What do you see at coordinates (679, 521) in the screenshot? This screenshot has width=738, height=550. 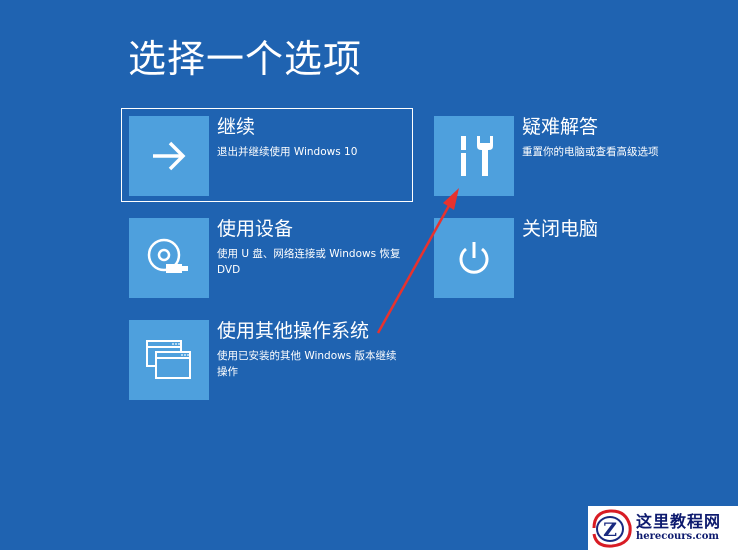 I see `watermark-title: 这里教程网` at bounding box center [679, 521].